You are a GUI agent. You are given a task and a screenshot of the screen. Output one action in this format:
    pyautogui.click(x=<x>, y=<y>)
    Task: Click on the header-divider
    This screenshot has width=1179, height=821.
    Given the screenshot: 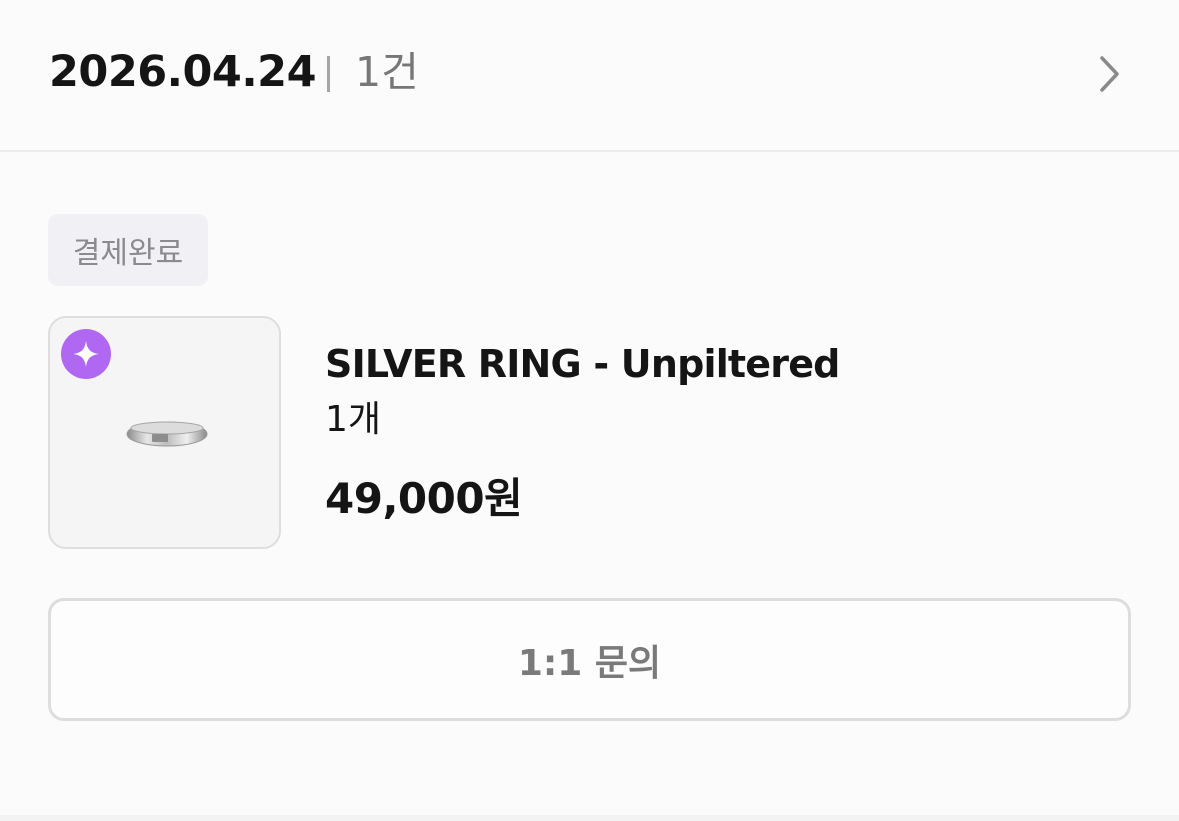 What is the action you would take?
    pyautogui.click(x=328, y=74)
    